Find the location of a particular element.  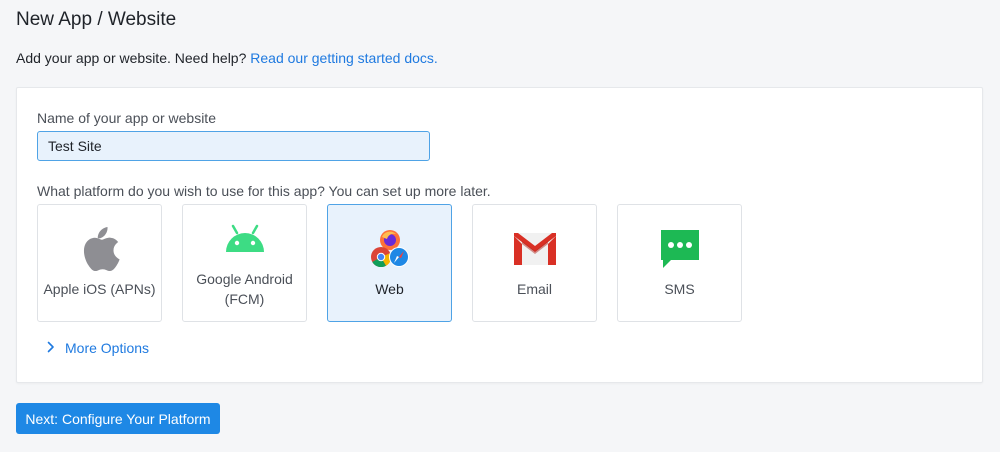

browsers-icon is located at coordinates (390, 249).